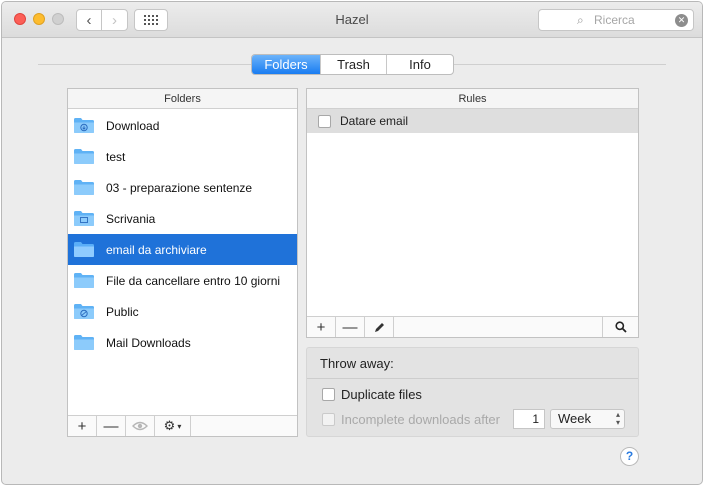 The image size is (704, 486). I want to click on duplicate-files-label: Duplicate files, so click(381, 394).